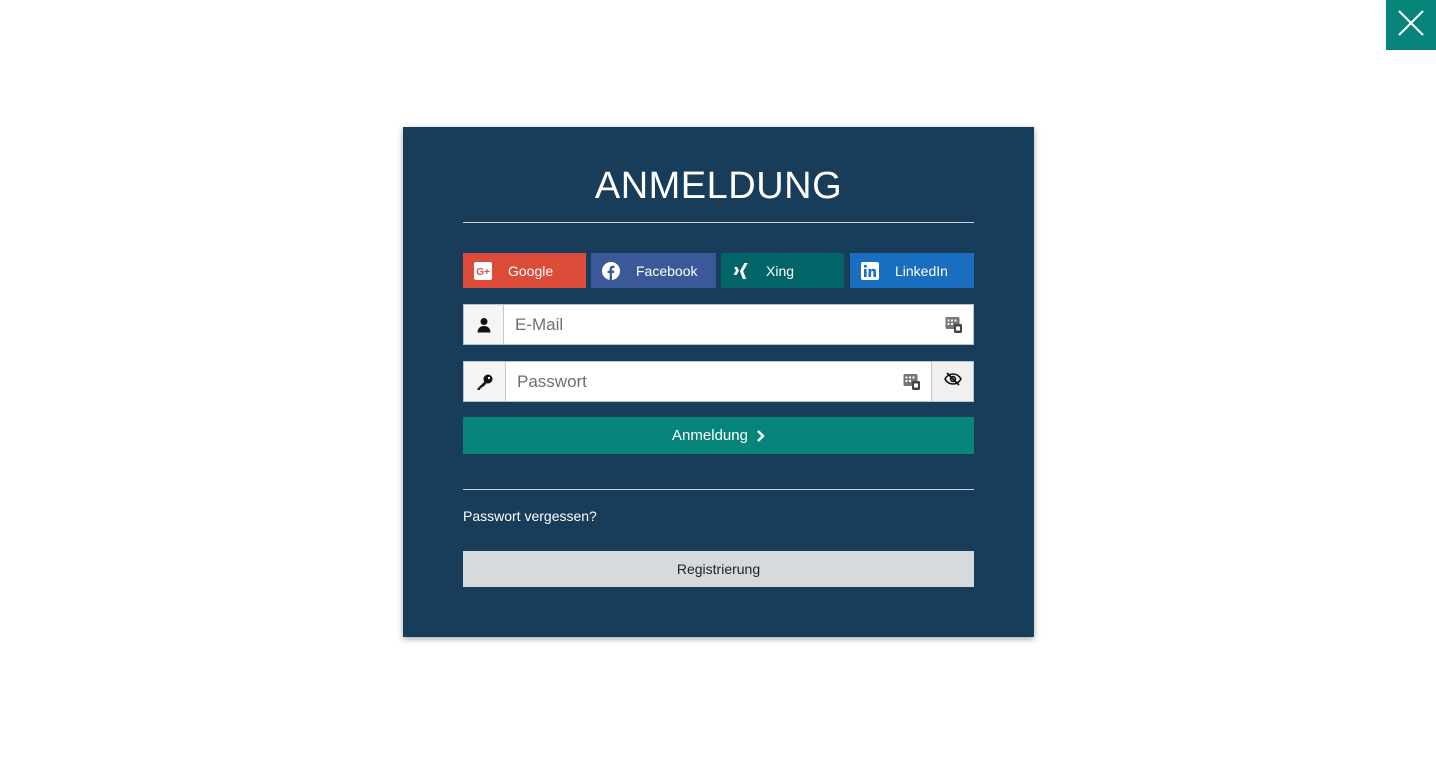  I want to click on login-submit-label: Anmeldung, so click(710, 435).